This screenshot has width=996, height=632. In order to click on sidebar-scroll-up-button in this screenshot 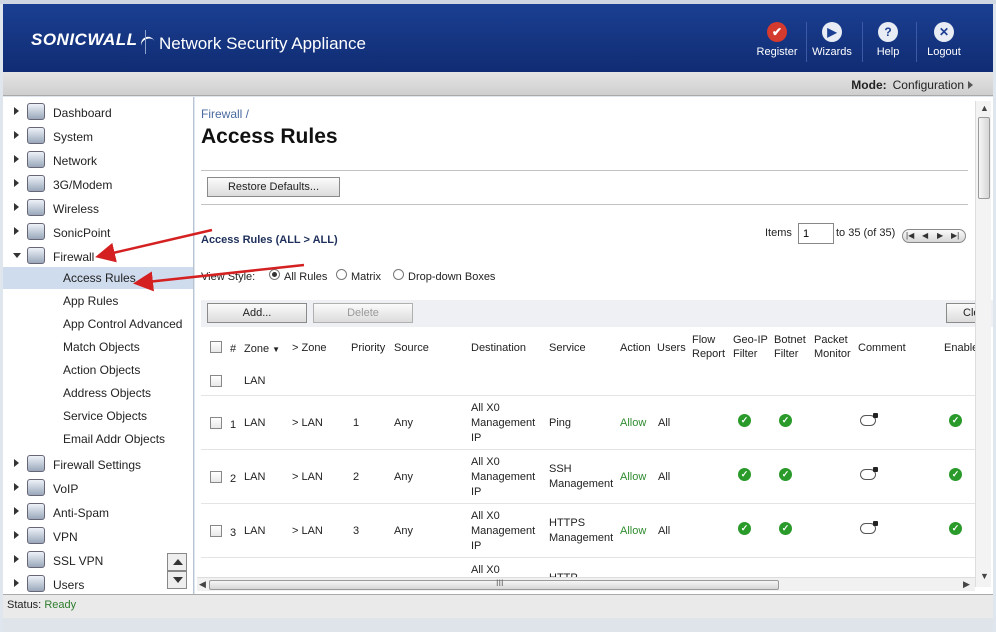, I will do `click(177, 562)`.